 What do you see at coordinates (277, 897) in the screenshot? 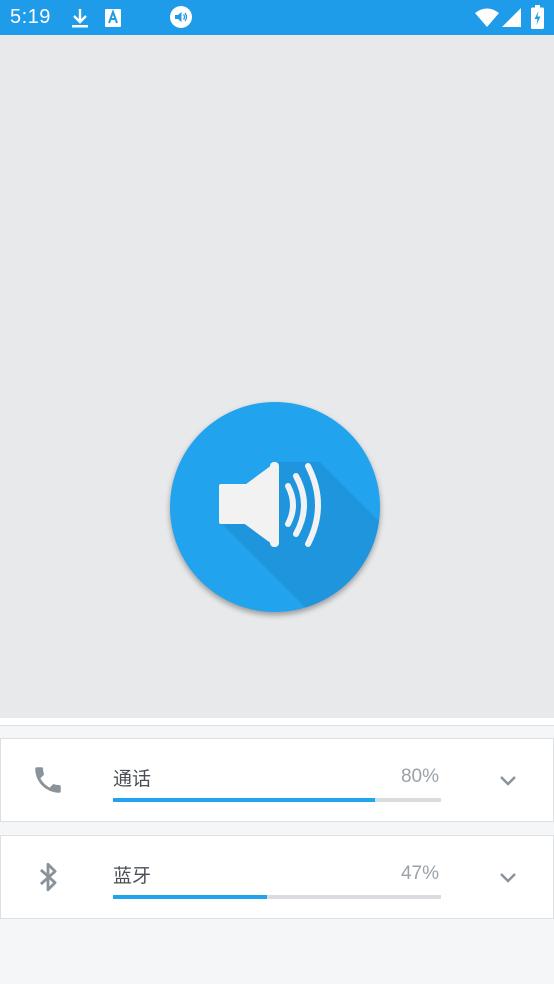
I see `volume-slider-bluetooth` at bounding box center [277, 897].